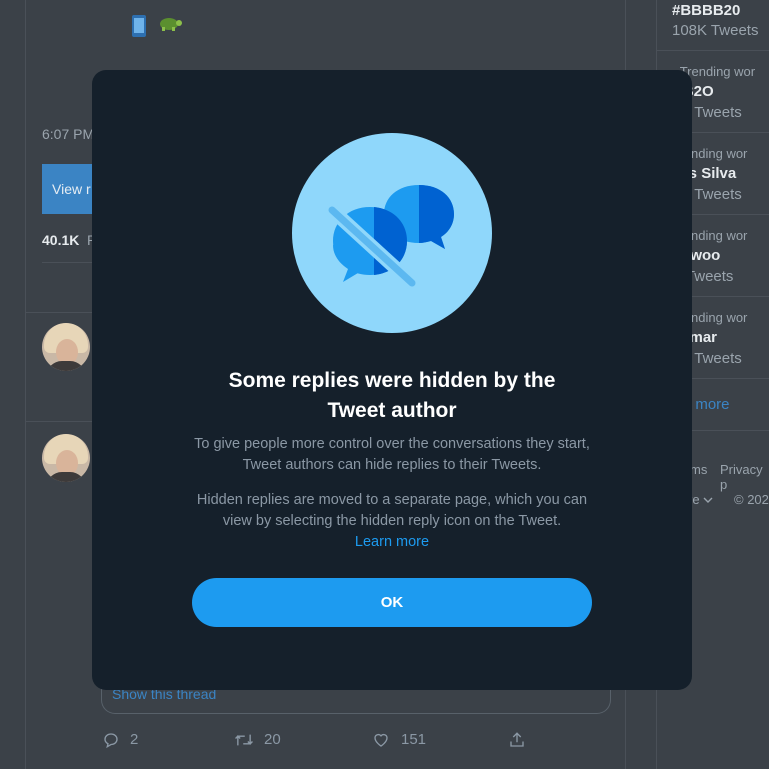  I want to click on like-count: 151, so click(414, 739).